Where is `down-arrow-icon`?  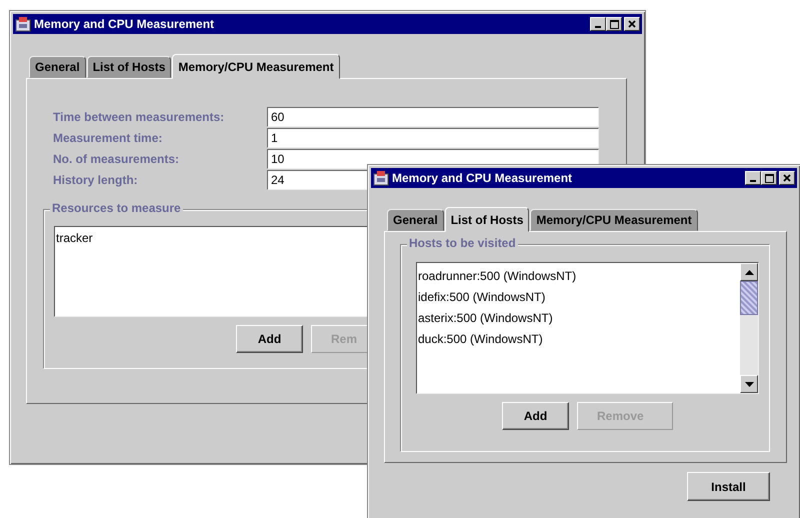
down-arrow-icon is located at coordinates (749, 384).